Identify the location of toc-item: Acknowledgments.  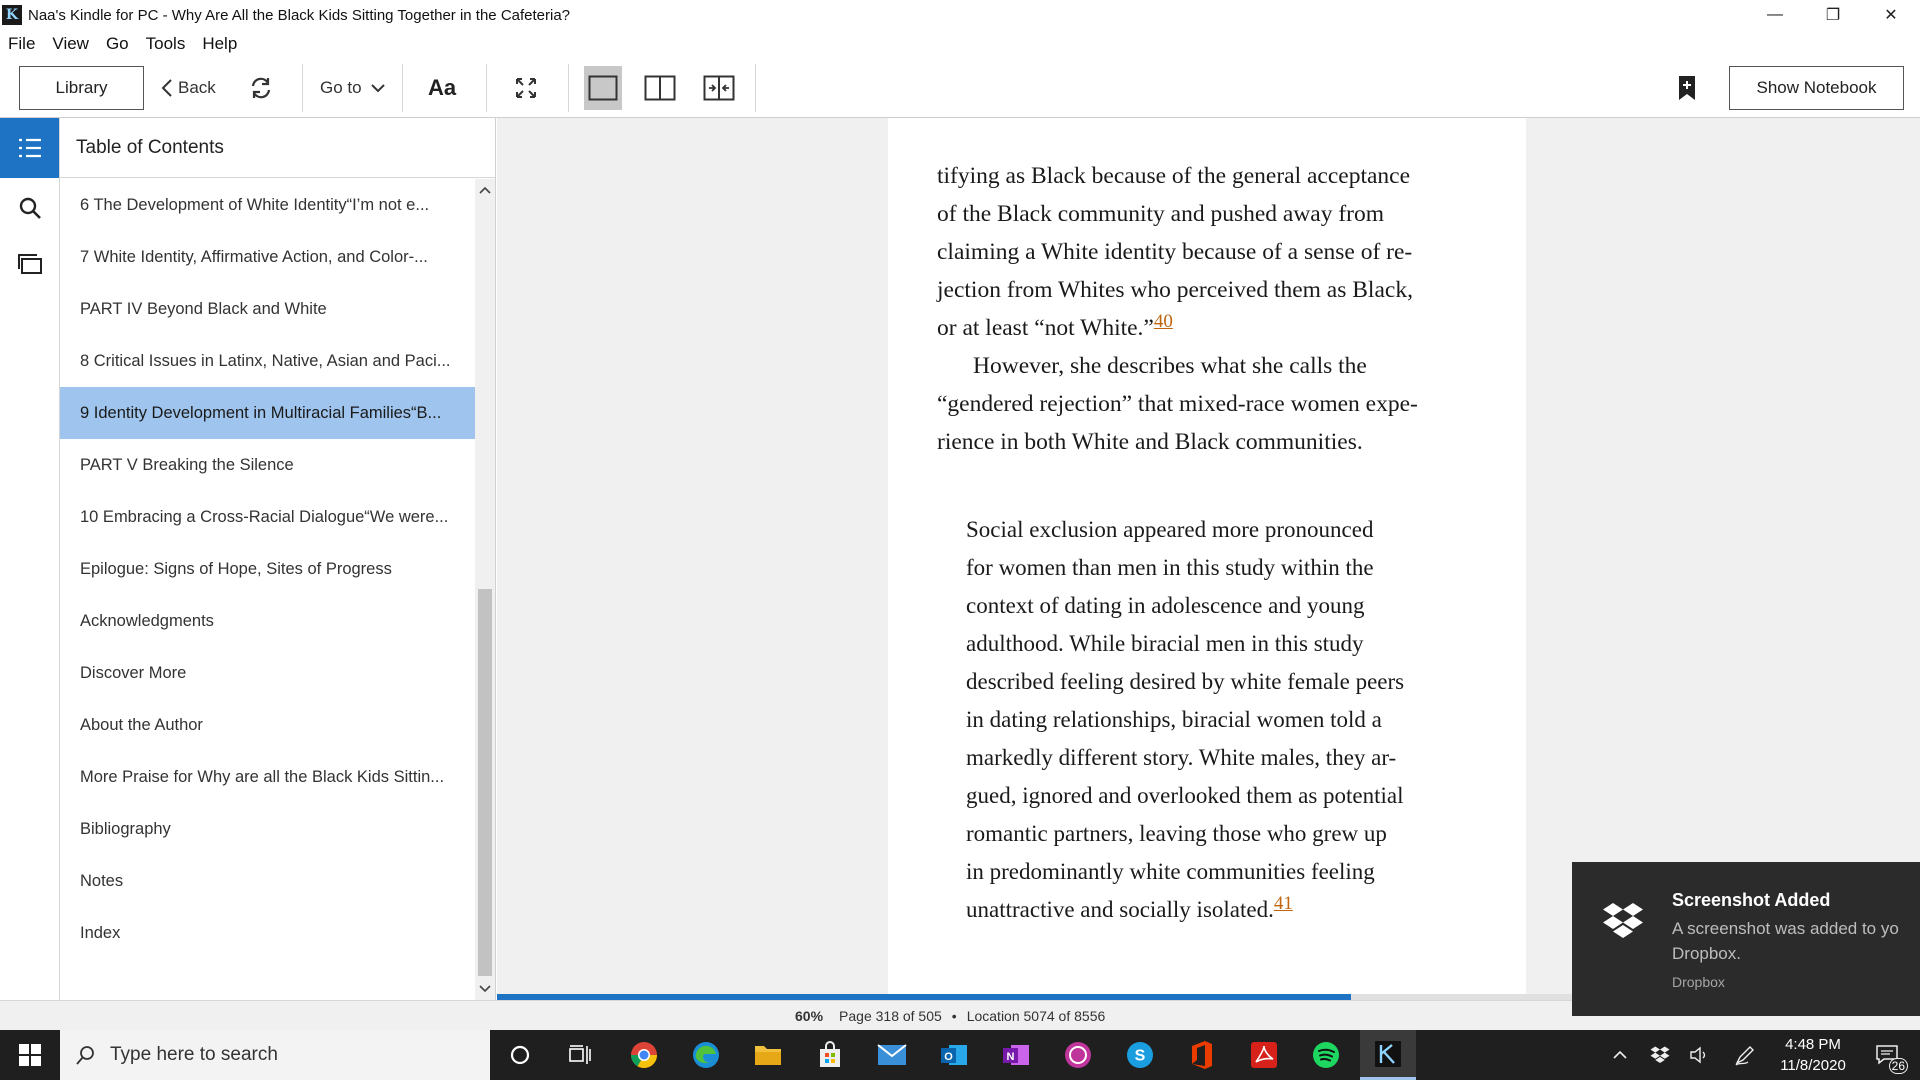
(267, 621).